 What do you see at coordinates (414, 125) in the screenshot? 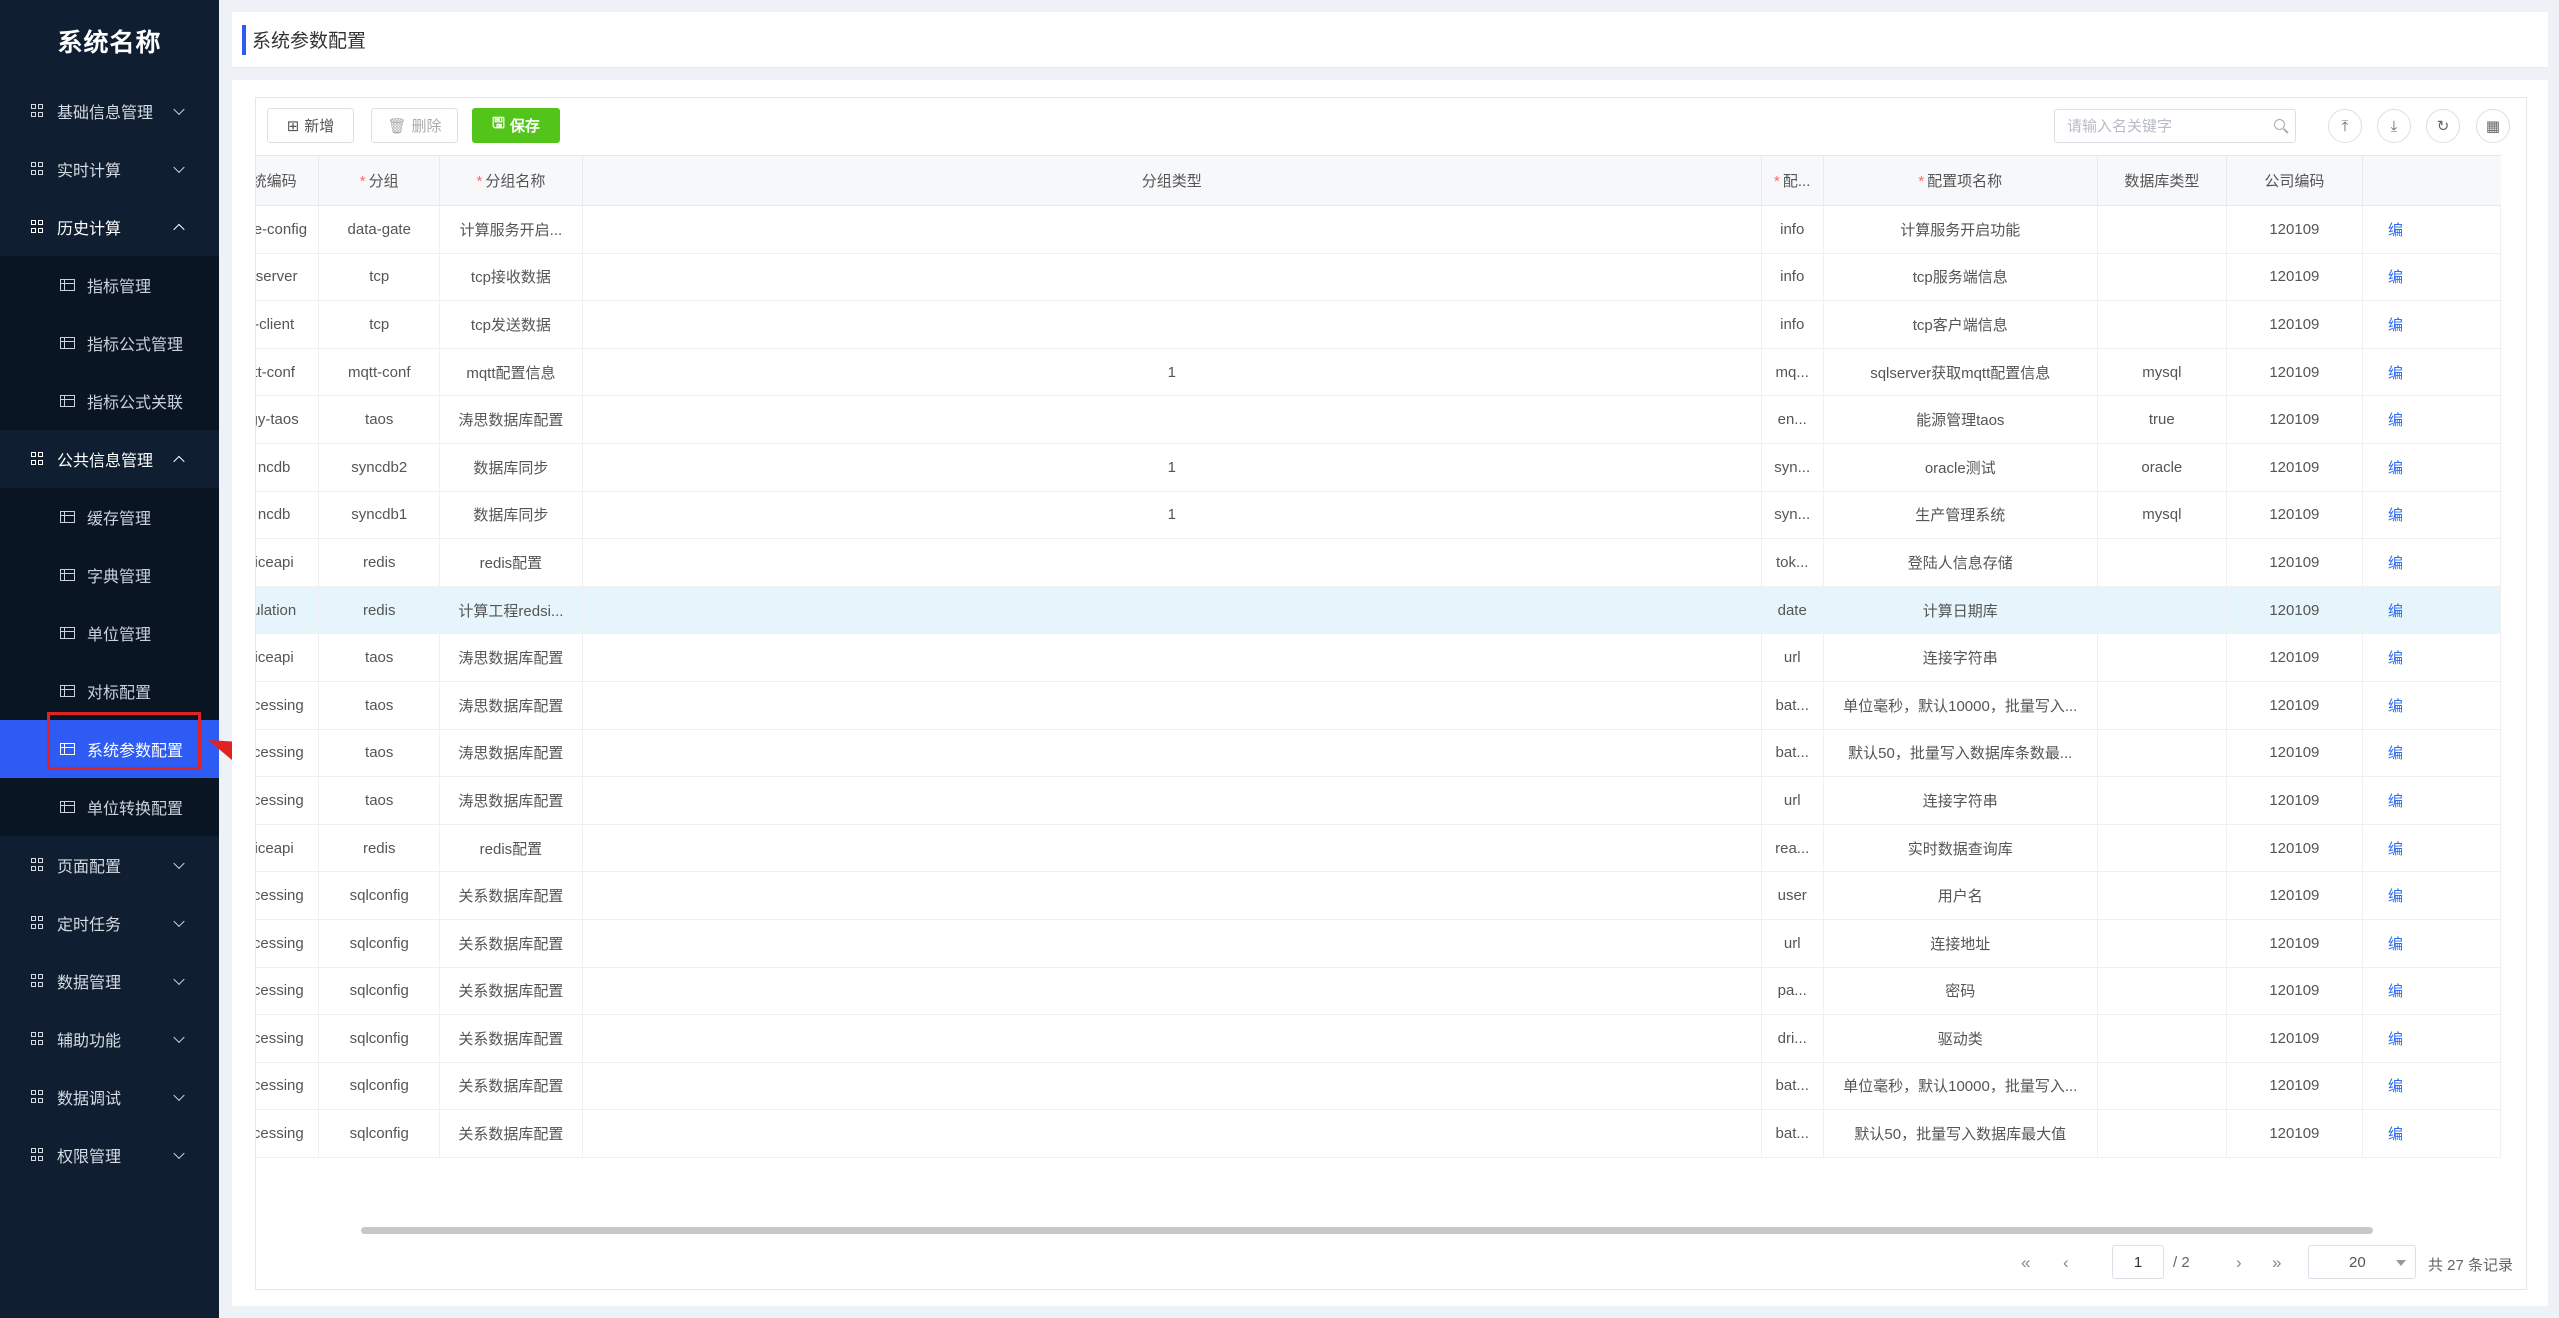
I see `delete-button: 🗑 删除` at bounding box center [414, 125].